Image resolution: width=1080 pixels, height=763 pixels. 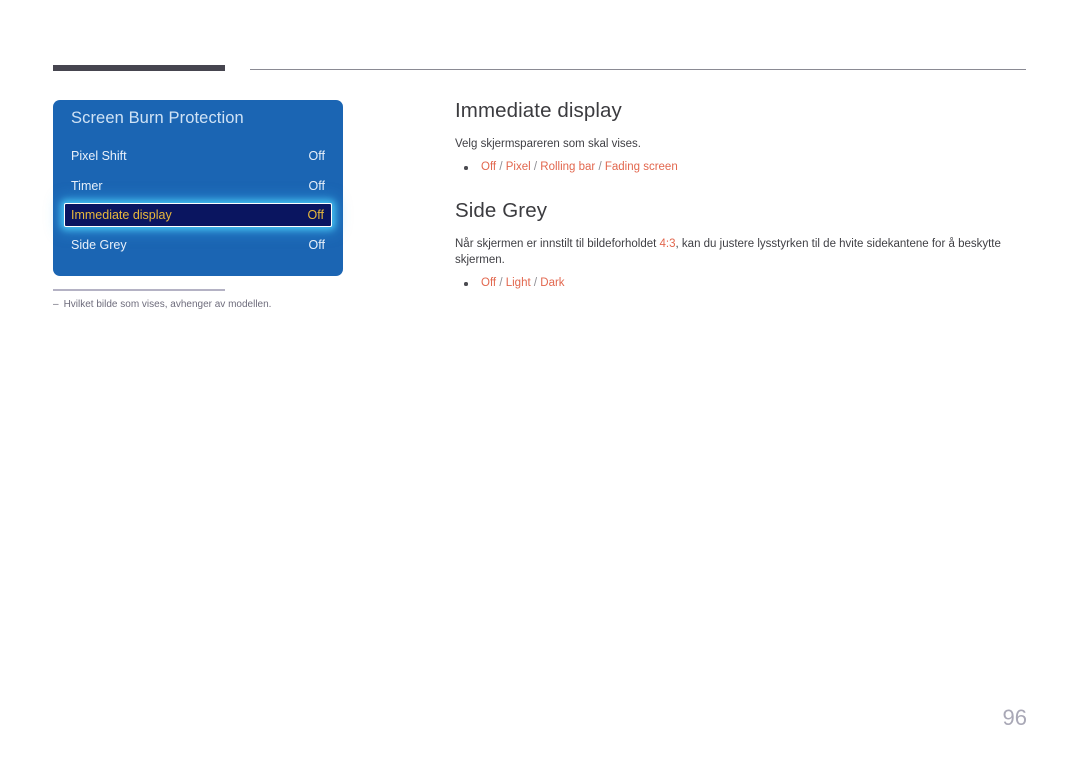 I want to click on osd-item-label: Pixel Shift, so click(x=99, y=156).